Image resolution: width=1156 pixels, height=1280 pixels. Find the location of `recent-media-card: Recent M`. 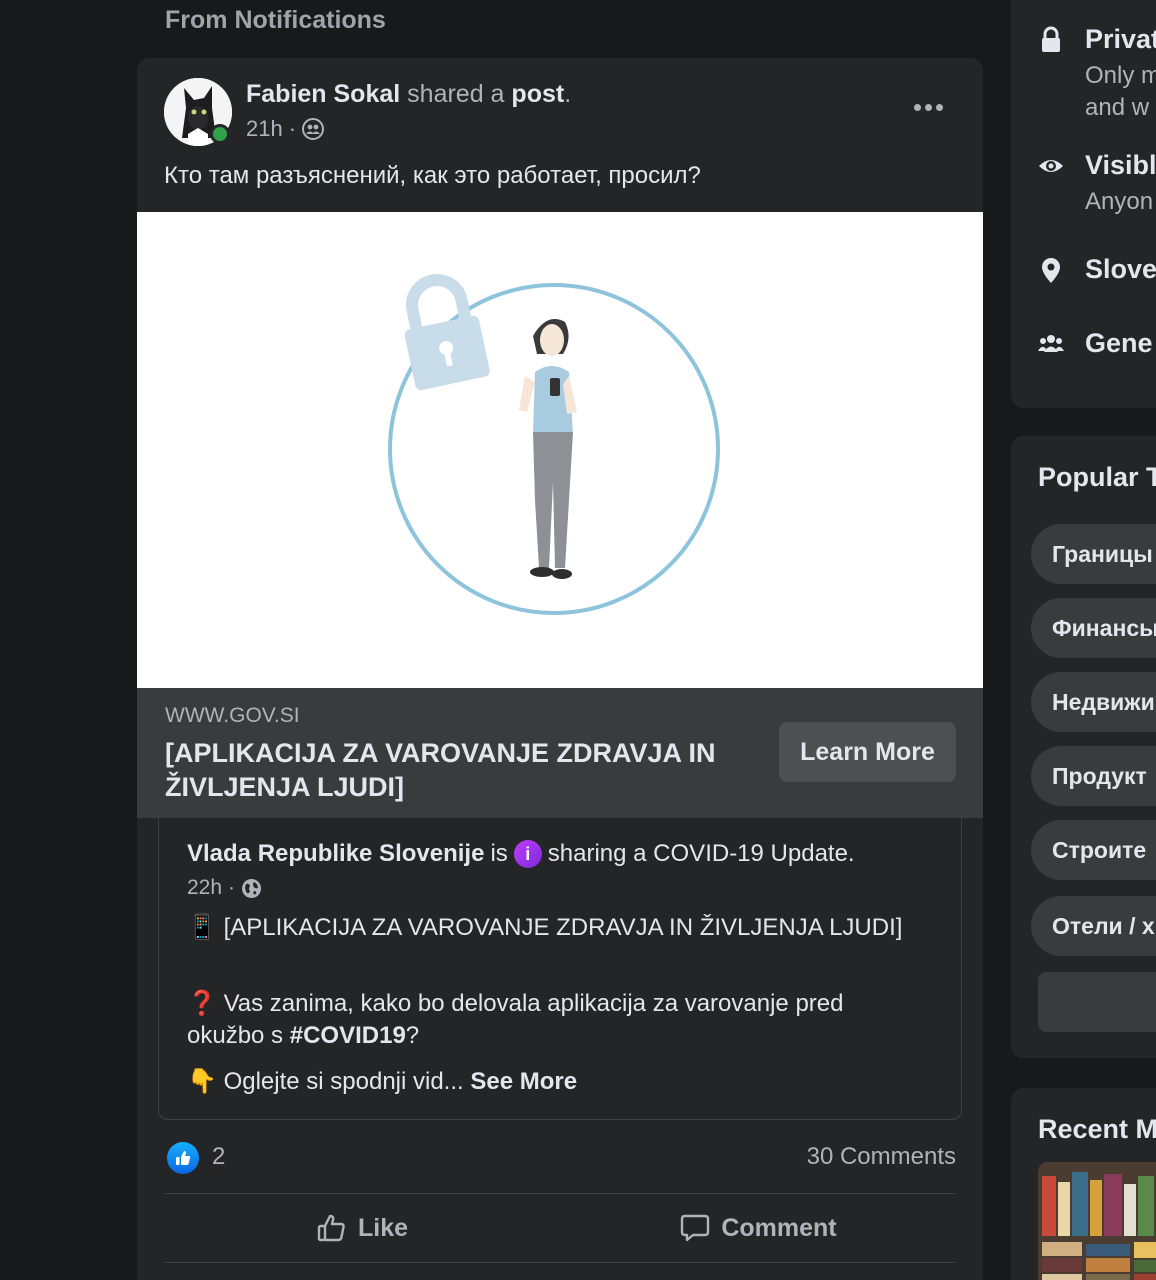

recent-media-card: Recent M is located at coordinates (1083, 1184).